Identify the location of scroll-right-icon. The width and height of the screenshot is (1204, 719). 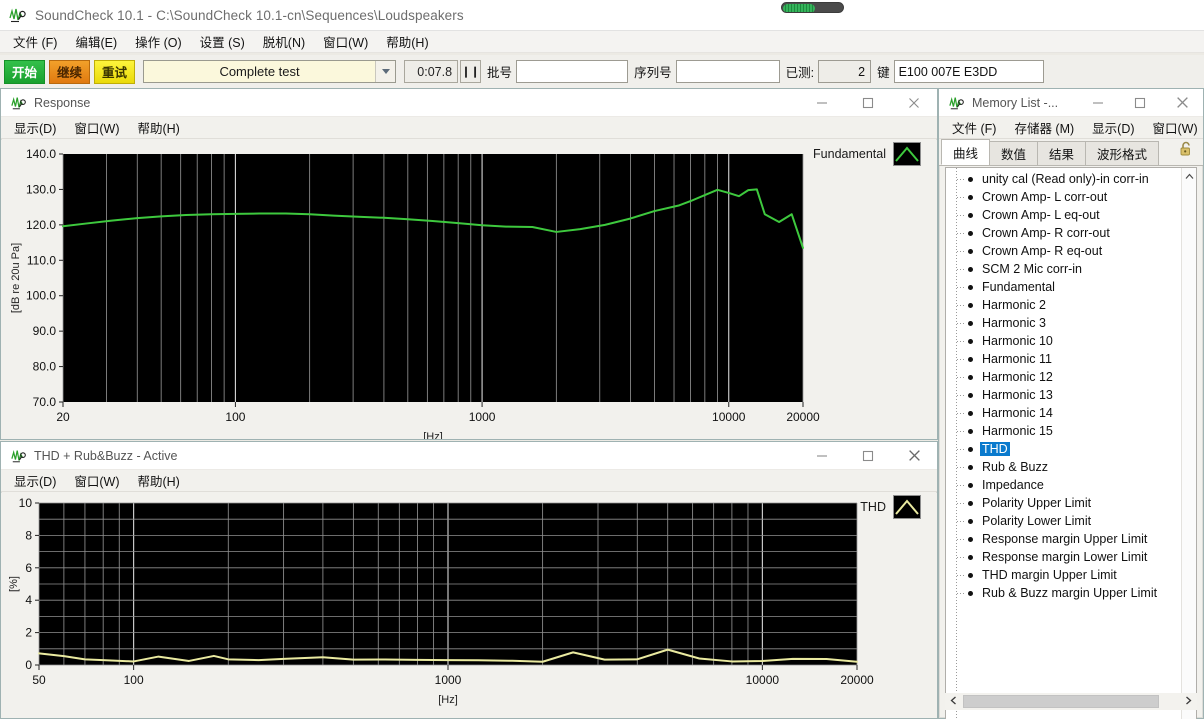
(1188, 702).